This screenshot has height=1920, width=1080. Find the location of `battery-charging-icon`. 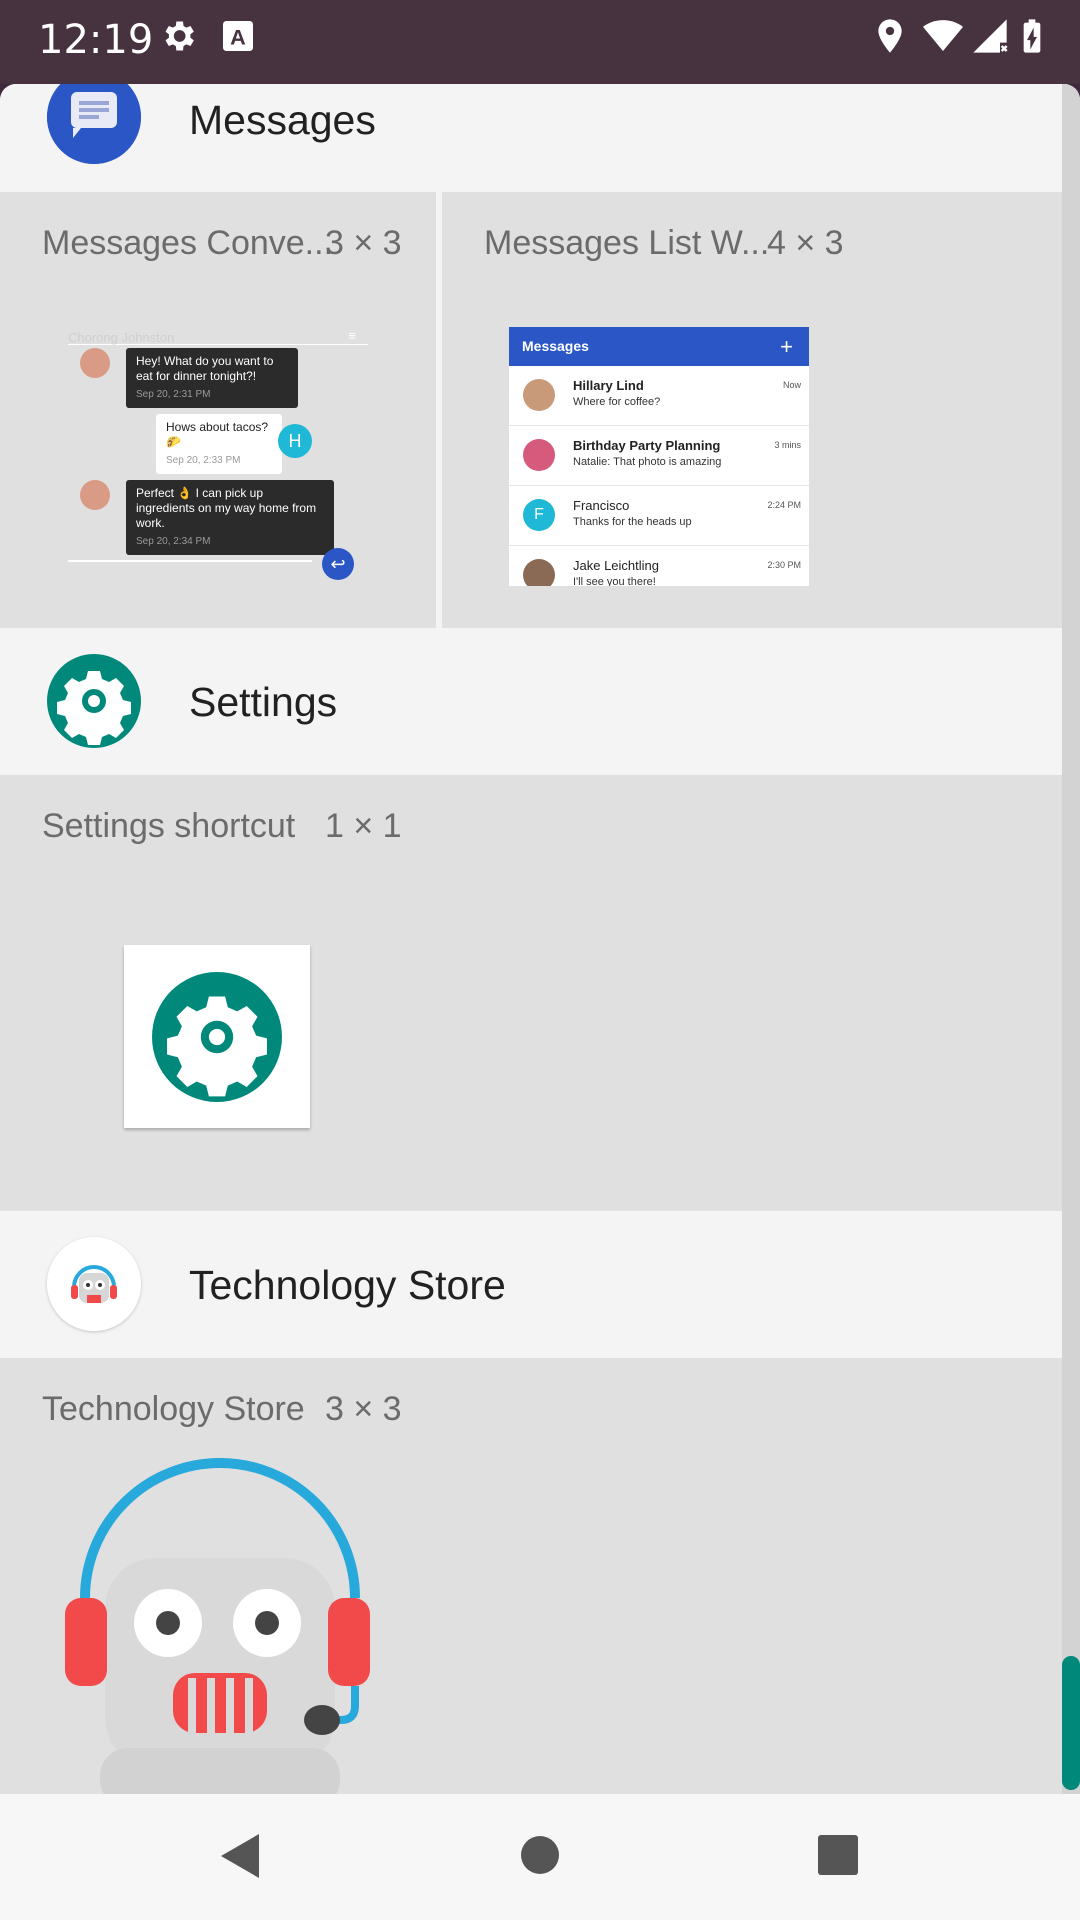

battery-charging-icon is located at coordinates (1032, 36).